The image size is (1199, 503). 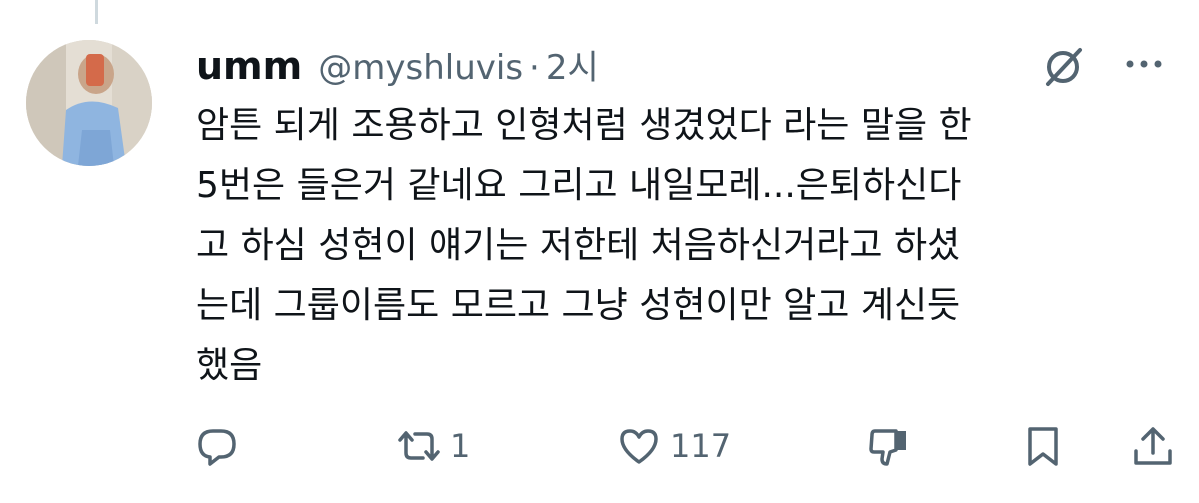 I want to click on reply-icon, so click(x=217, y=447).